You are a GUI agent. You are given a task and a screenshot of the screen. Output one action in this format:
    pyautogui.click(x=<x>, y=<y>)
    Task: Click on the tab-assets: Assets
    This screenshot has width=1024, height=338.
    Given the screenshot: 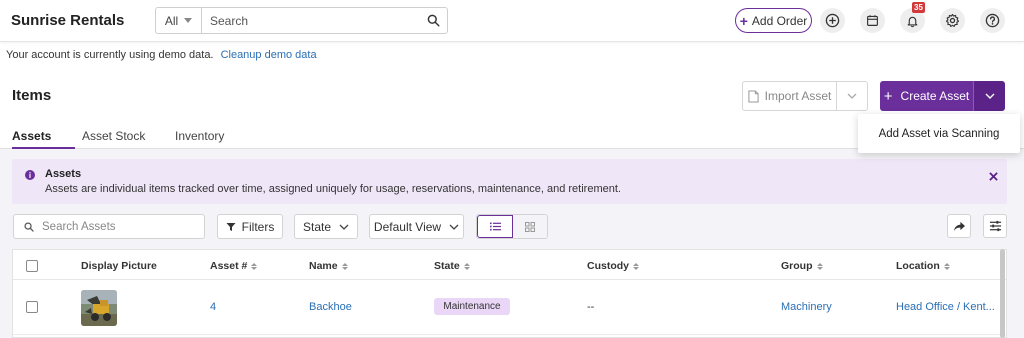 What is the action you would take?
    pyautogui.click(x=31, y=136)
    